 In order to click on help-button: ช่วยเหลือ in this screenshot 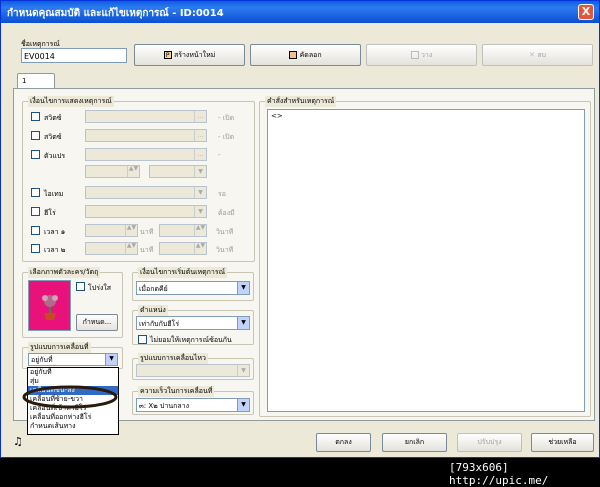, I will do `click(562, 442)`.